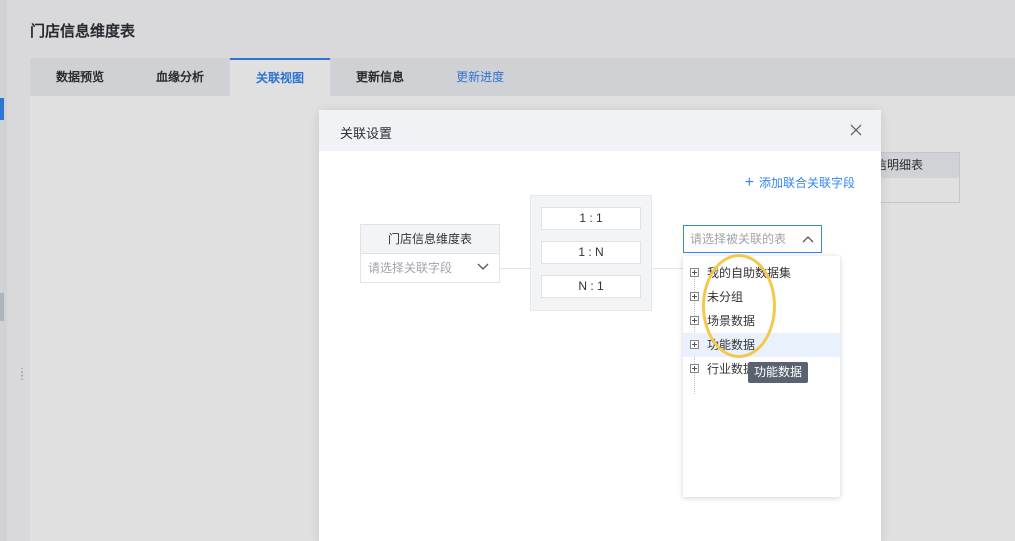 The width and height of the screenshot is (1015, 541). Describe the element at coordinates (483, 266) in the screenshot. I see `chevron-down-icon` at that location.